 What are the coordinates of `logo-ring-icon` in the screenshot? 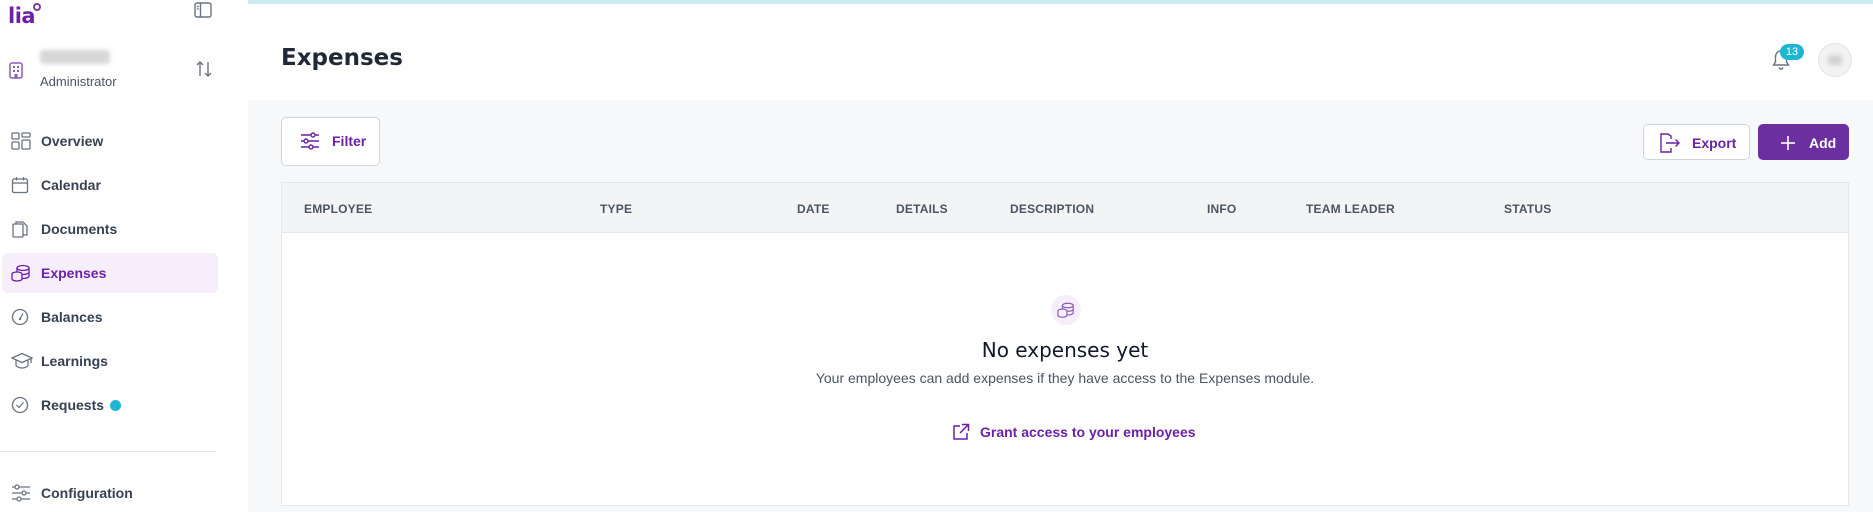 It's located at (37, 7).